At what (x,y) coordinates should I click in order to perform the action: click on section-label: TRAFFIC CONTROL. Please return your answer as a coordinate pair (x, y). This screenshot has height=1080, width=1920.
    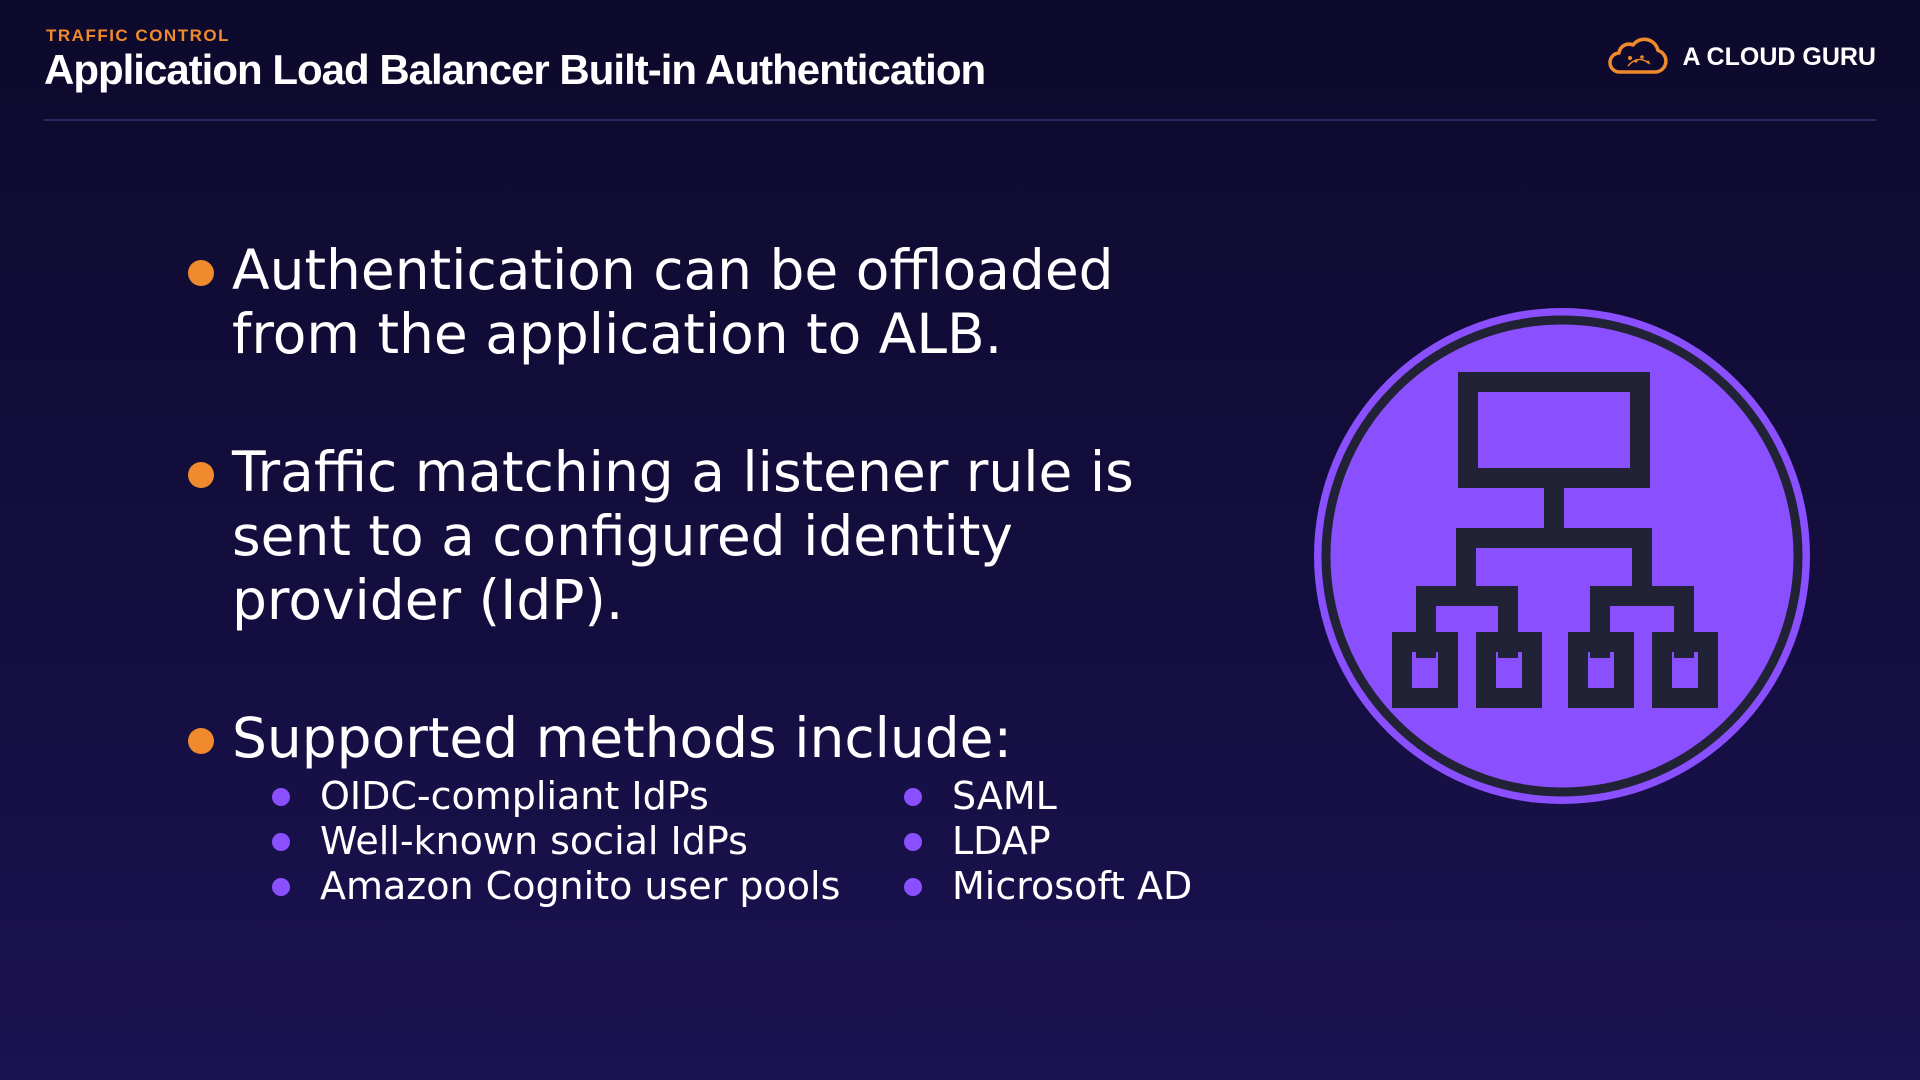
    Looking at the image, I should click on (138, 35).